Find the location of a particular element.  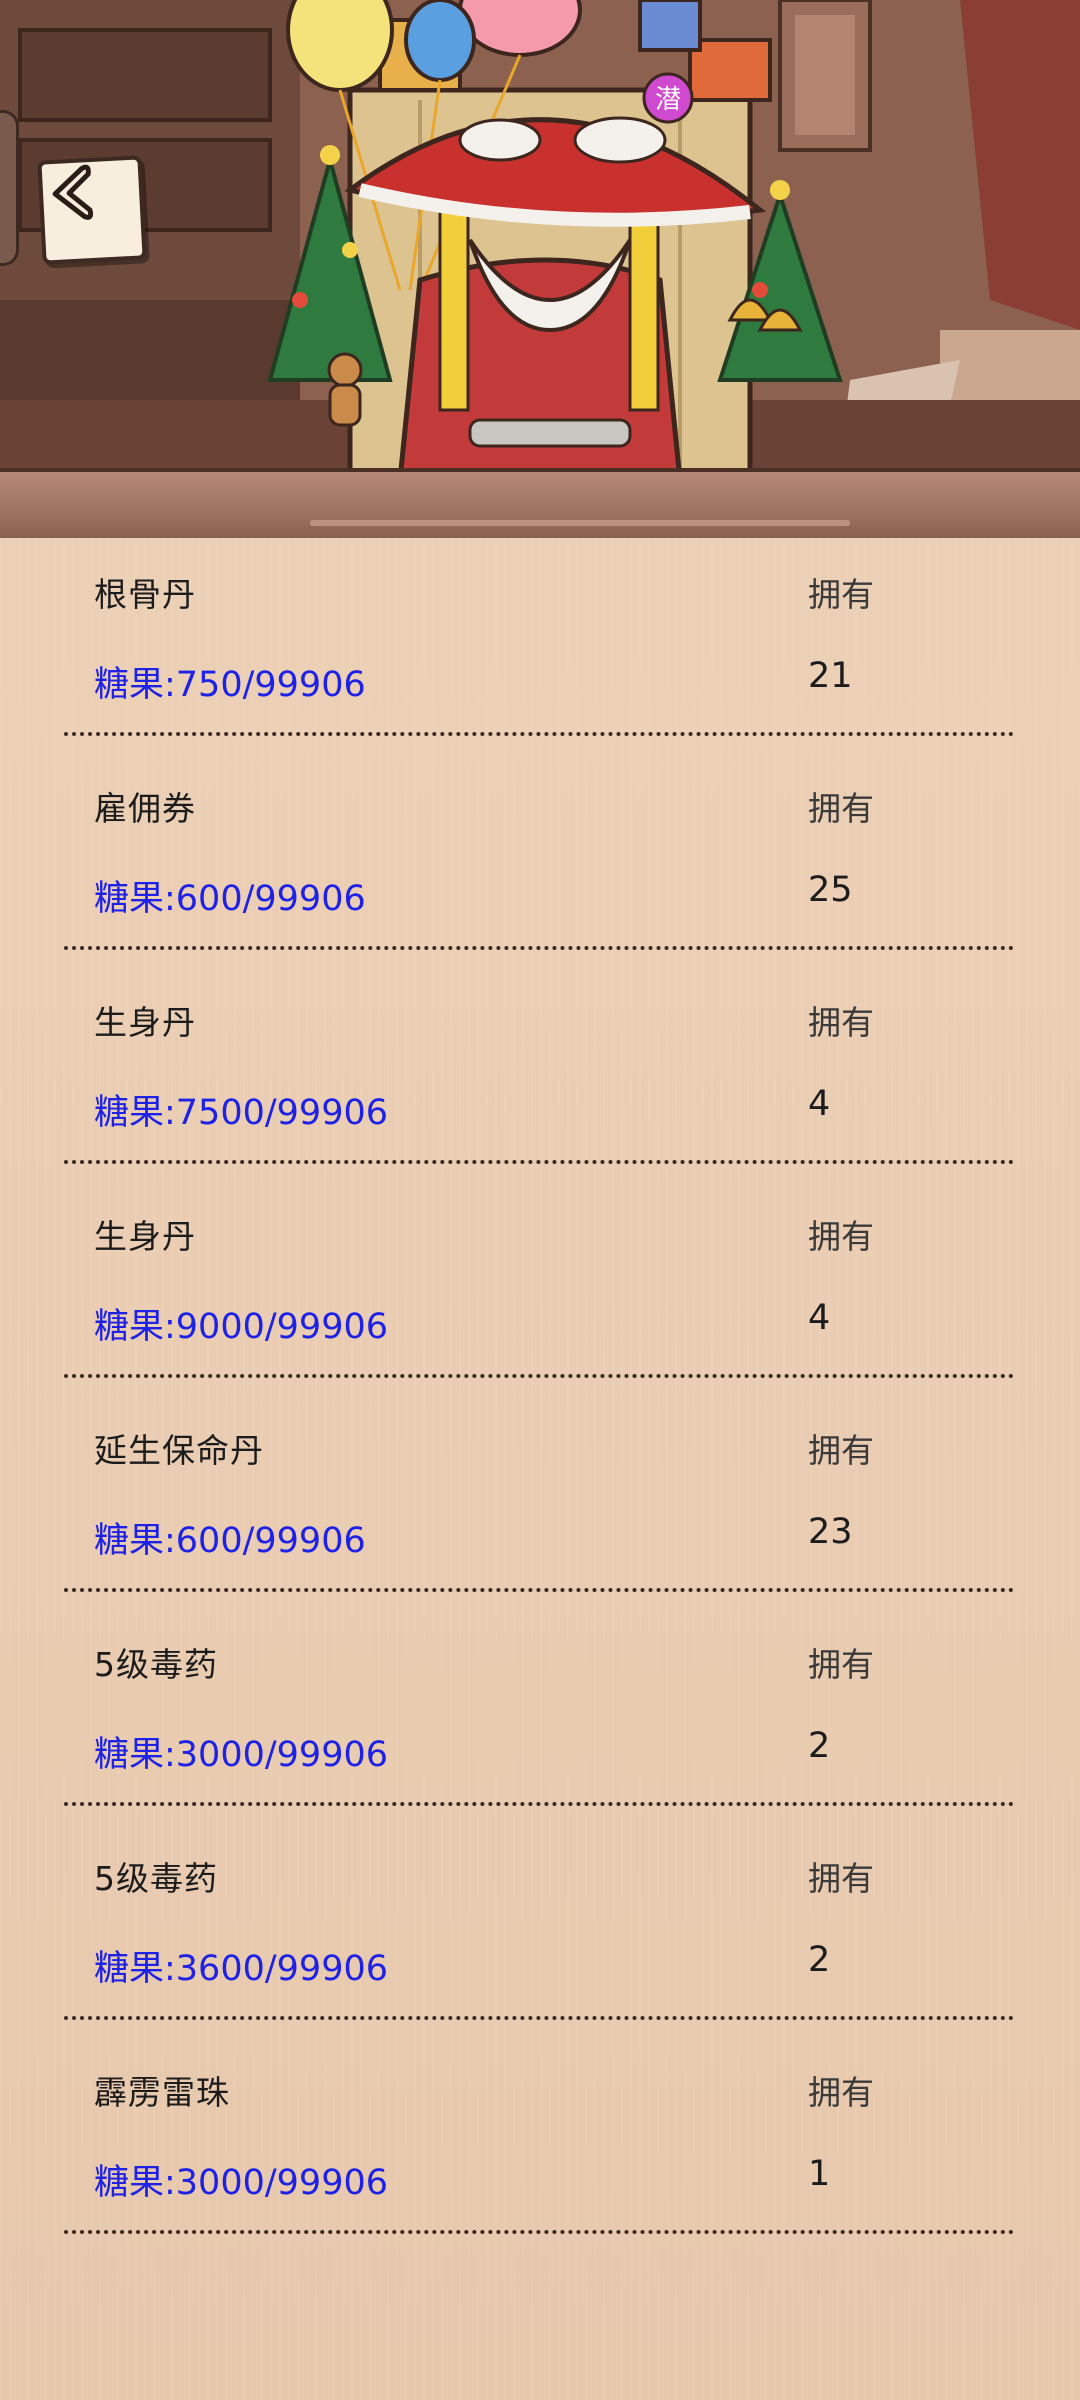

owned-count: 21 is located at coordinates (830, 676).